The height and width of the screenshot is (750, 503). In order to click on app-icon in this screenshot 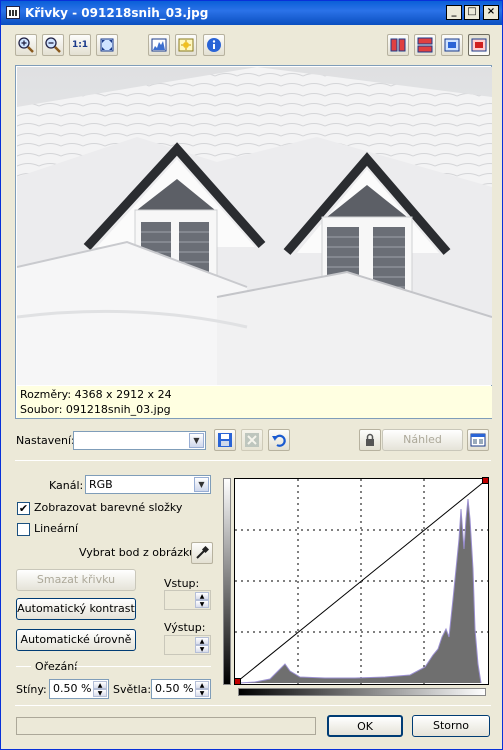, I will do `click(13, 12)`.